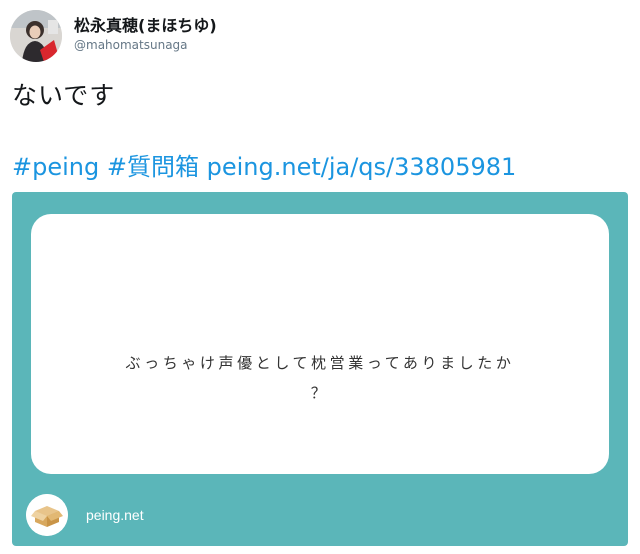 The height and width of the screenshot is (554, 640). Describe the element at coordinates (115, 515) in the screenshot. I see `card-domain: peing.net` at that location.